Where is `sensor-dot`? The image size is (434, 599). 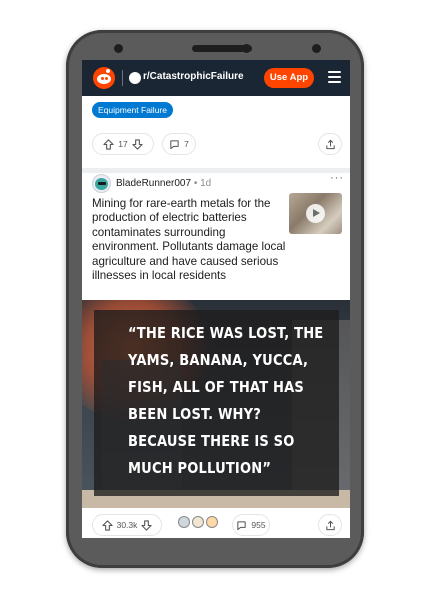
sensor-dot is located at coordinates (246, 48).